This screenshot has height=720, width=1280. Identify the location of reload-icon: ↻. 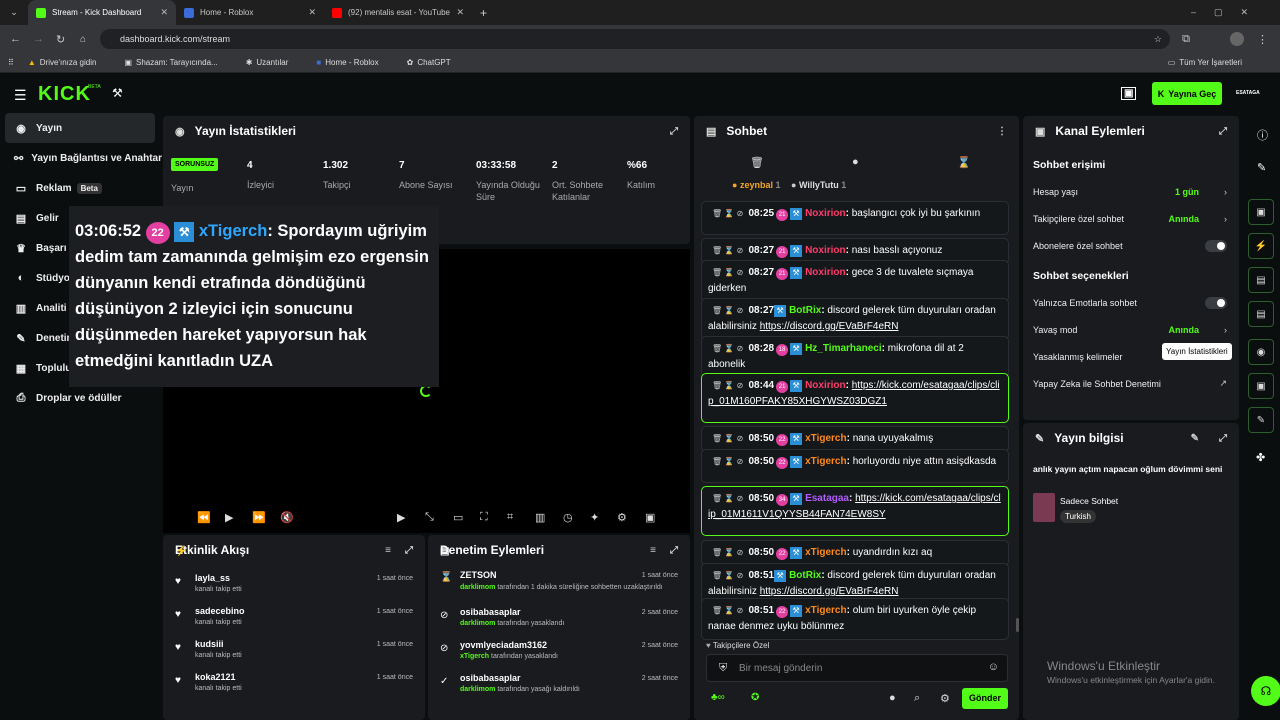
(60, 39).